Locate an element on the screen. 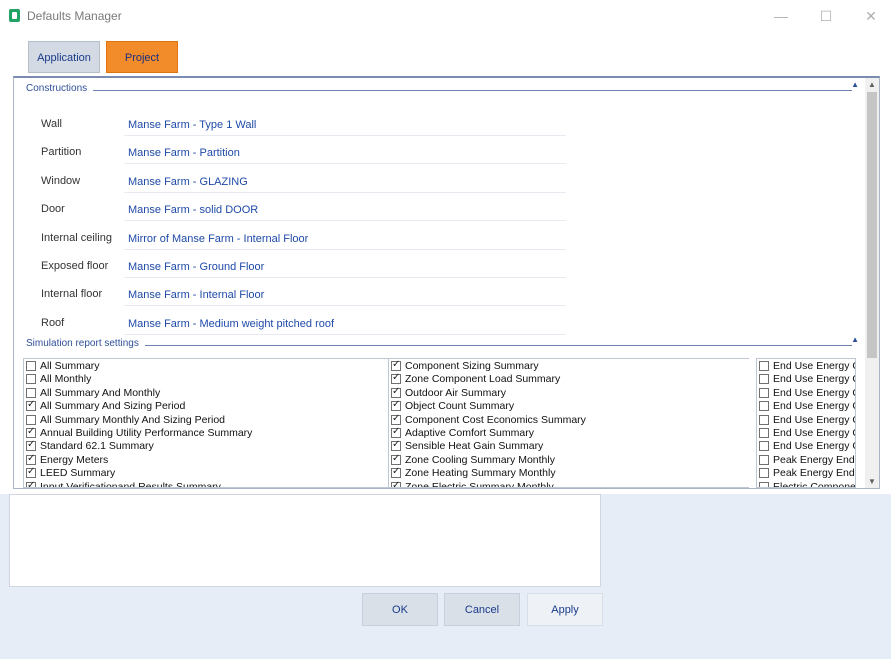 The width and height of the screenshot is (891, 659). checkbox-label: Electric Componen is located at coordinates (814, 484).